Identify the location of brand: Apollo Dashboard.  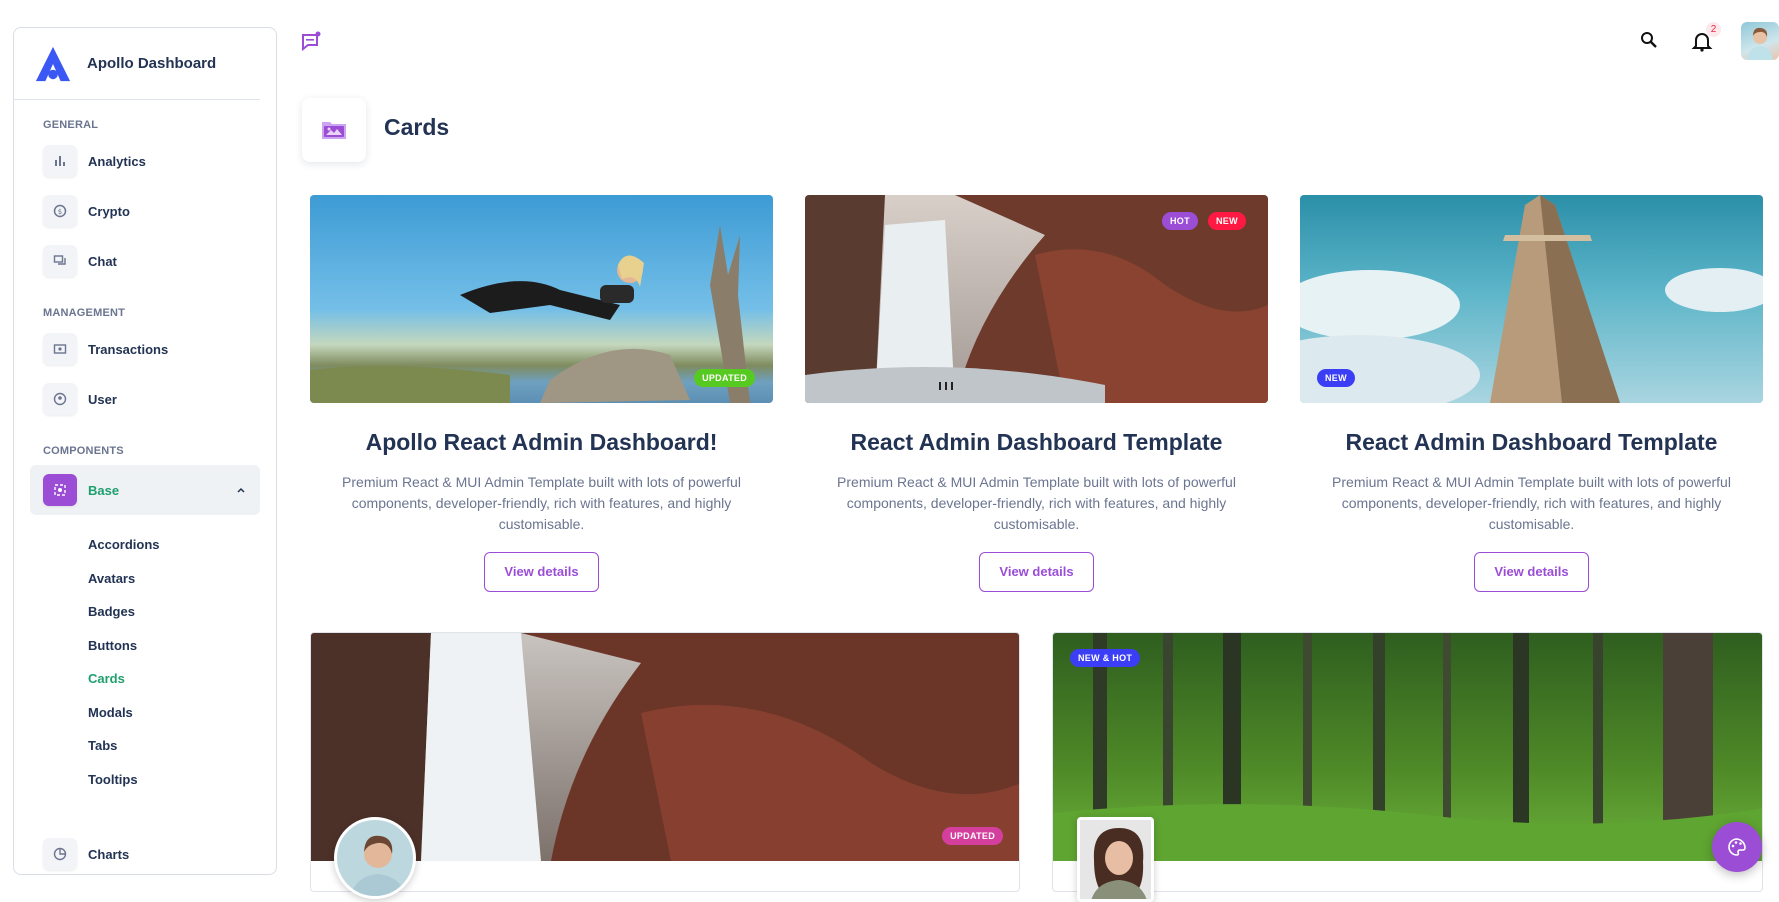
(137, 64).